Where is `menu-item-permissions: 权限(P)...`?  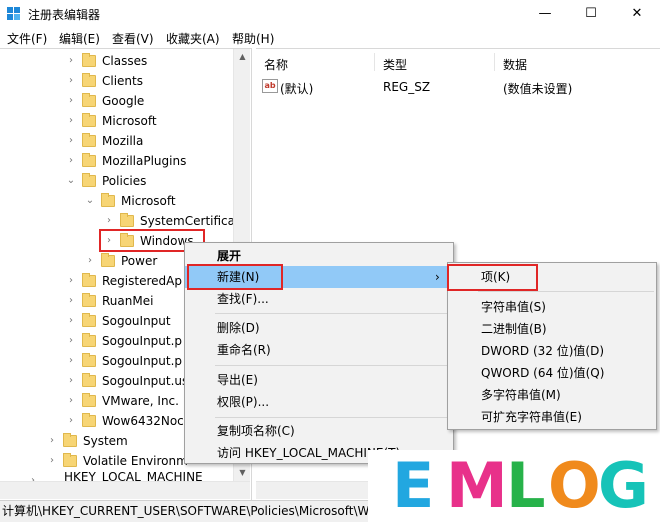 menu-item-permissions: 权限(P)... is located at coordinates (319, 402).